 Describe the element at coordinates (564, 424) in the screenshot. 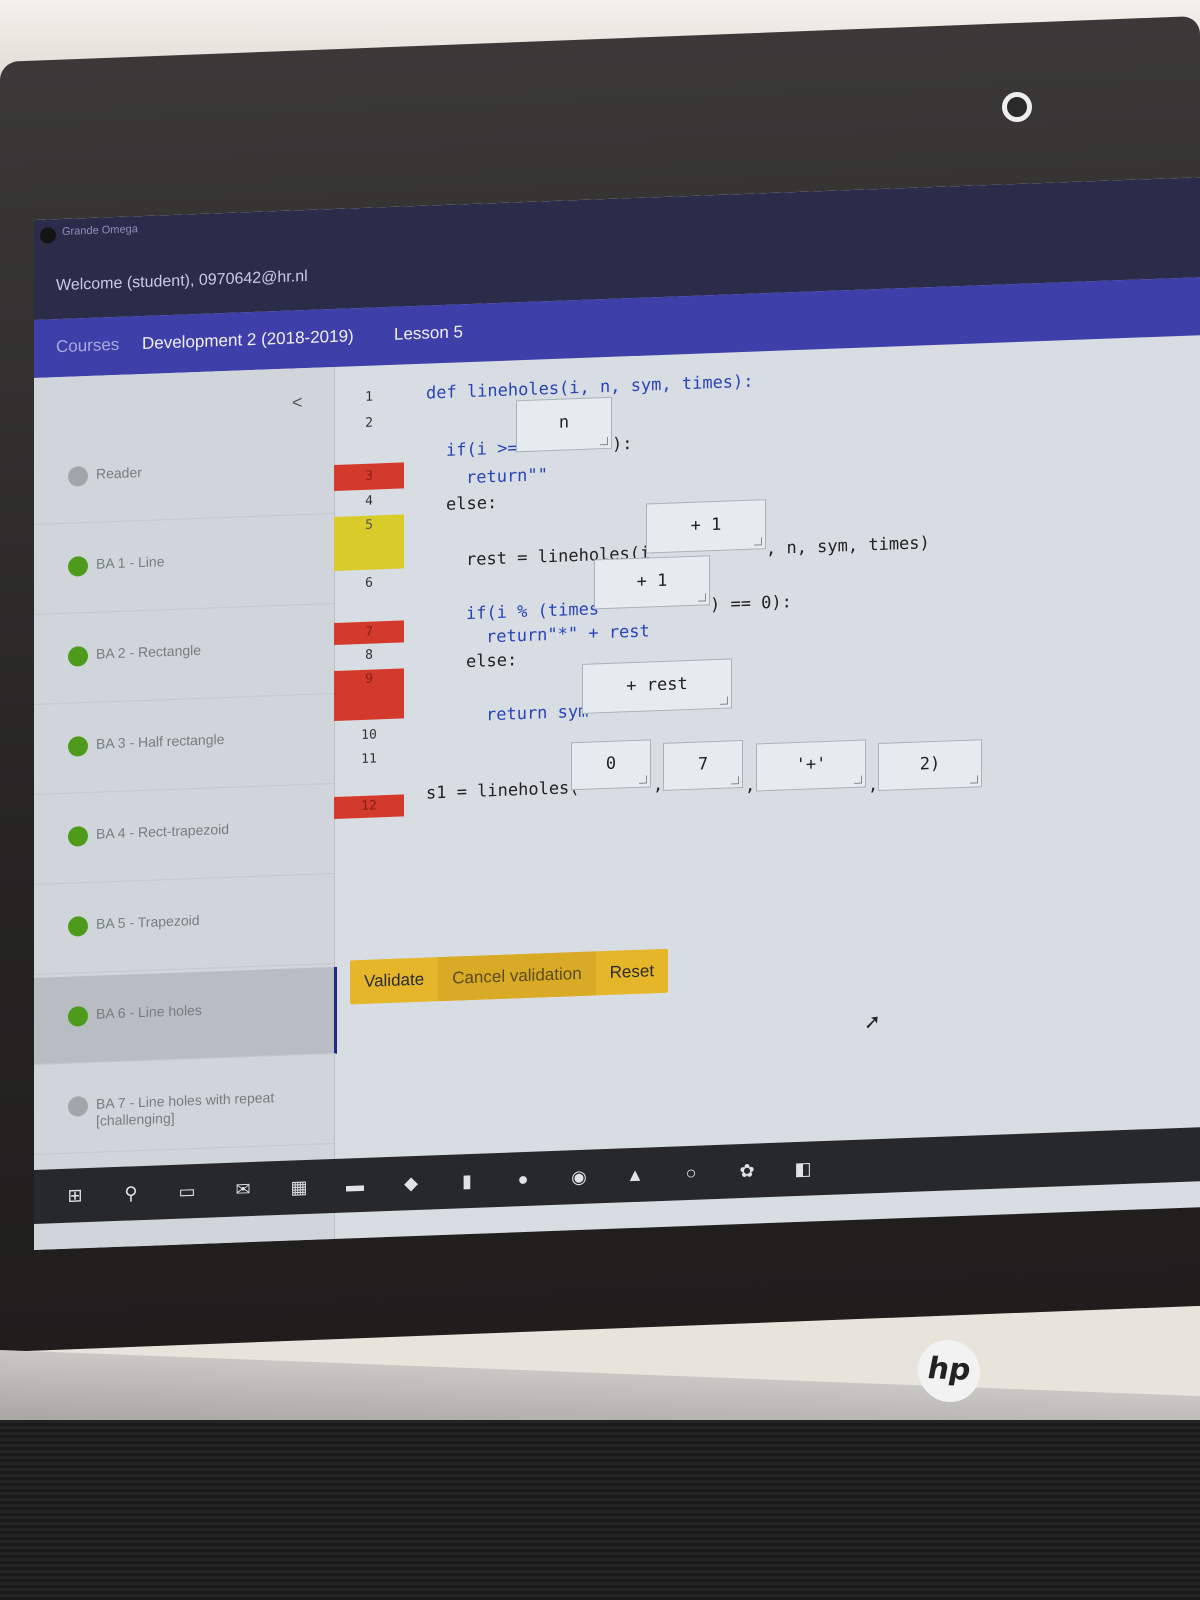

I see `answer-field-condition: n` at that location.